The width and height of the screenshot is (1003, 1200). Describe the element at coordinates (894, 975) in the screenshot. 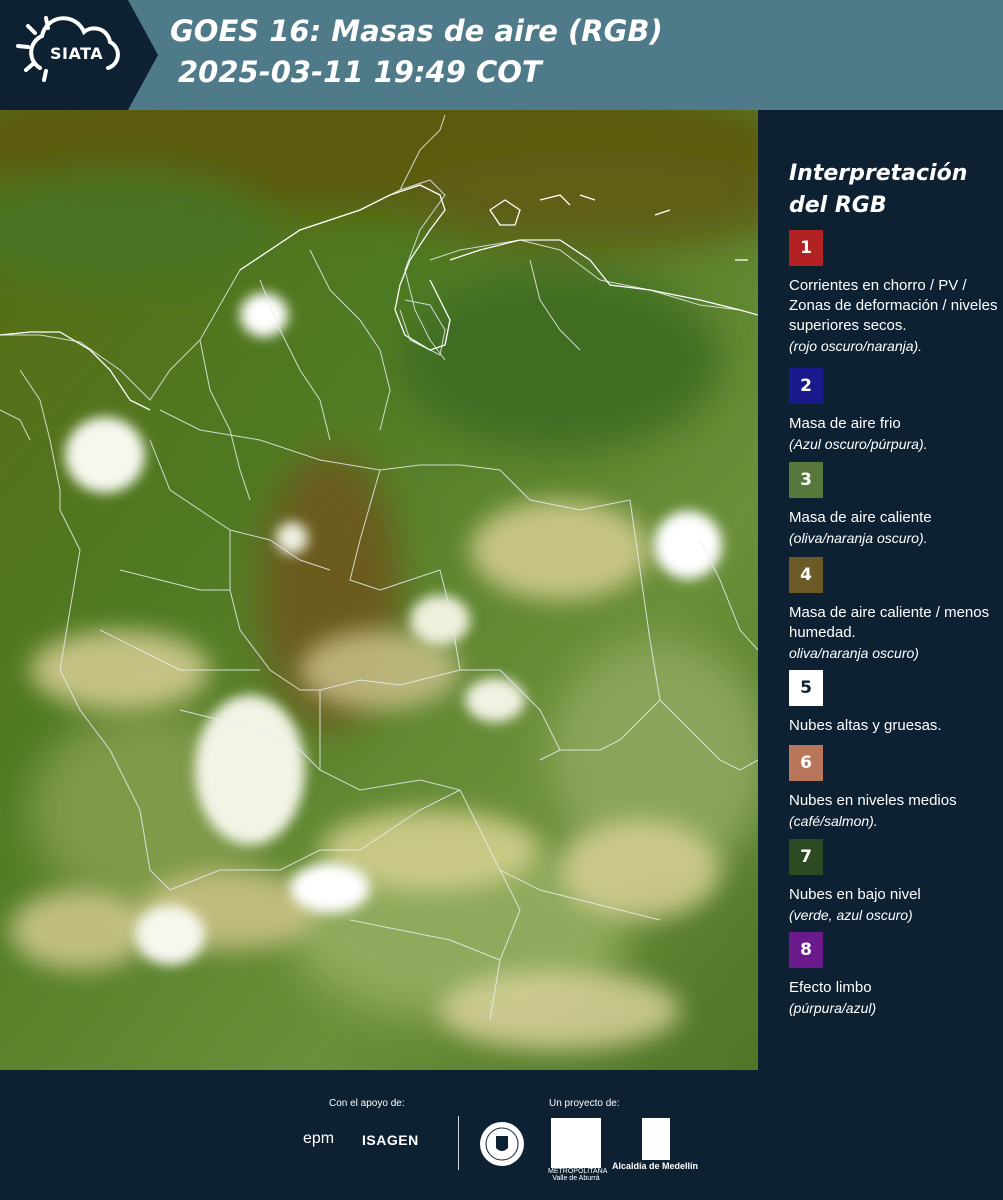

I see `legend-item-8: 8 Efecto limbo (púrpura/azul)` at that location.